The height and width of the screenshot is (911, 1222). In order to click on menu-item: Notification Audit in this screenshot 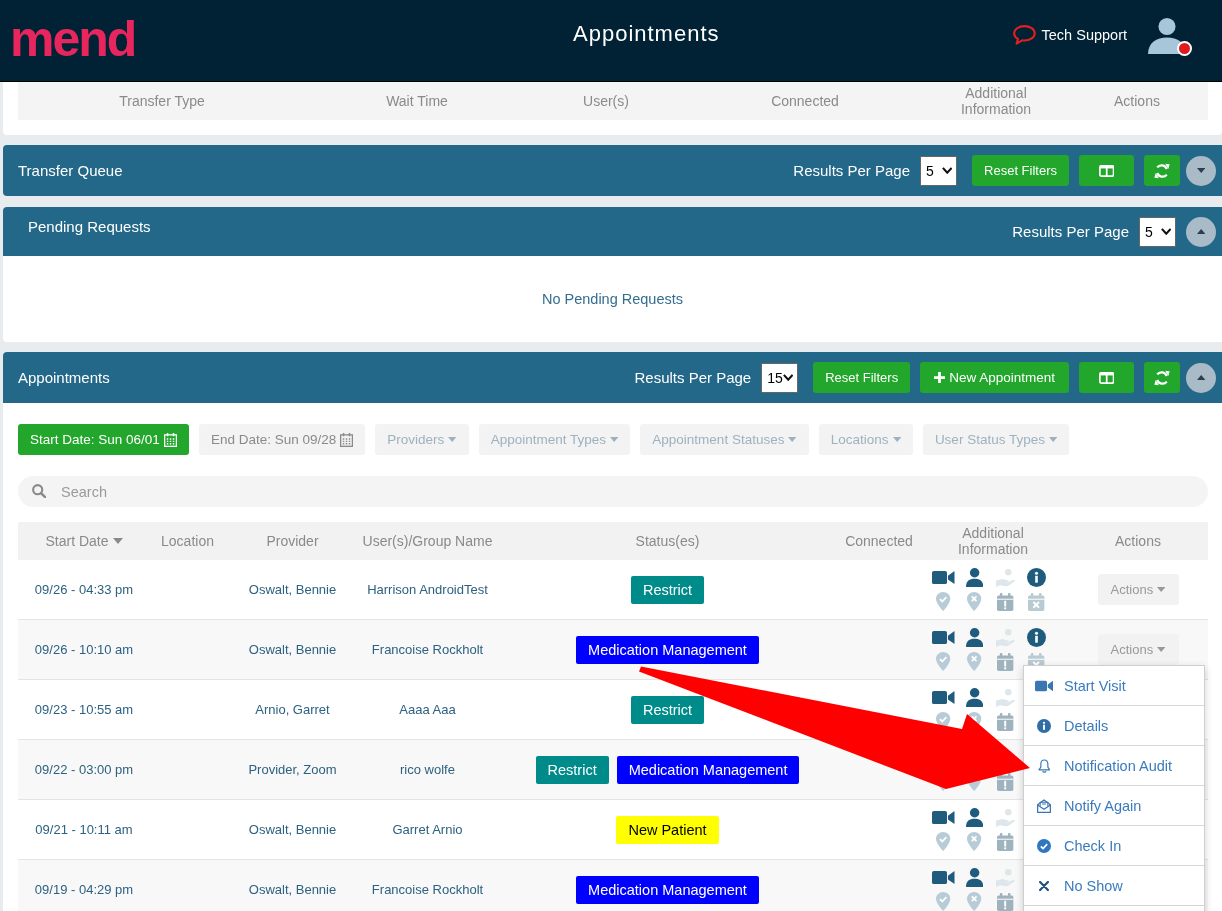, I will do `click(1114, 766)`.